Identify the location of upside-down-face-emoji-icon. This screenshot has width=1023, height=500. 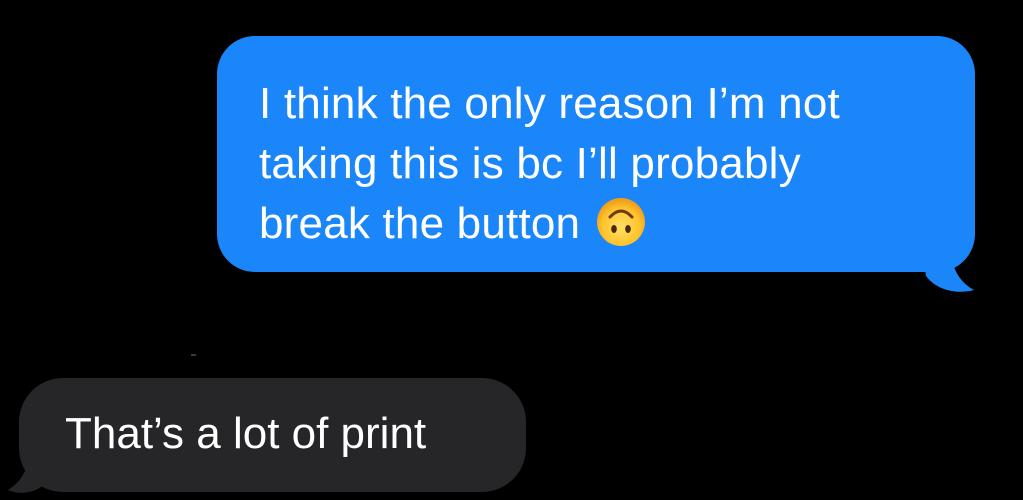
(621, 222).